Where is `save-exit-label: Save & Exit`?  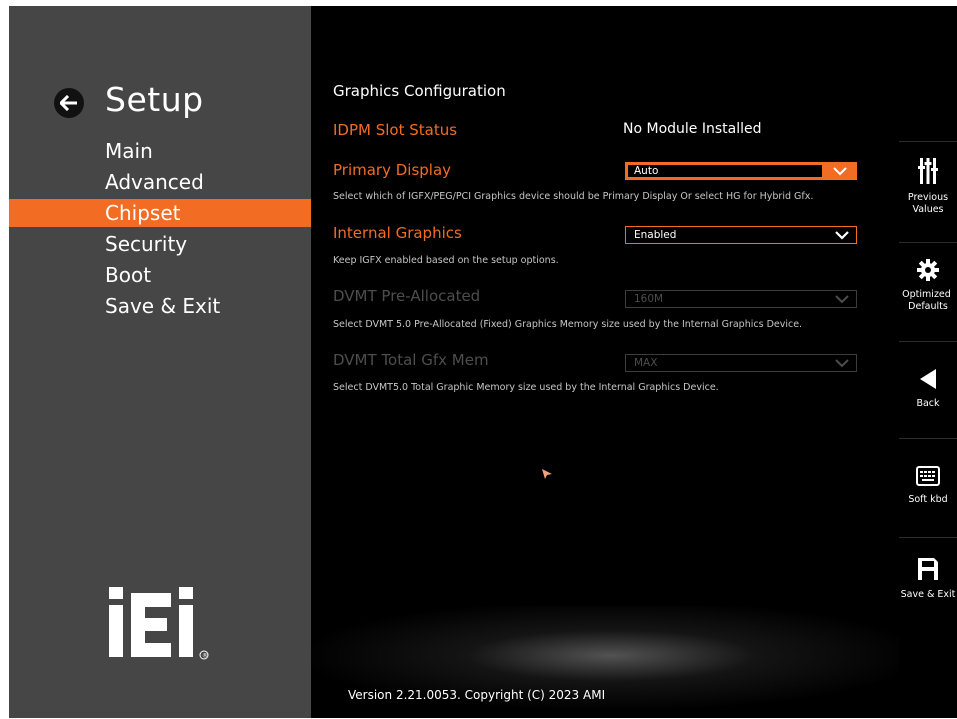 save-exit-label: Save & Exit is located at coordinates (928, 594).